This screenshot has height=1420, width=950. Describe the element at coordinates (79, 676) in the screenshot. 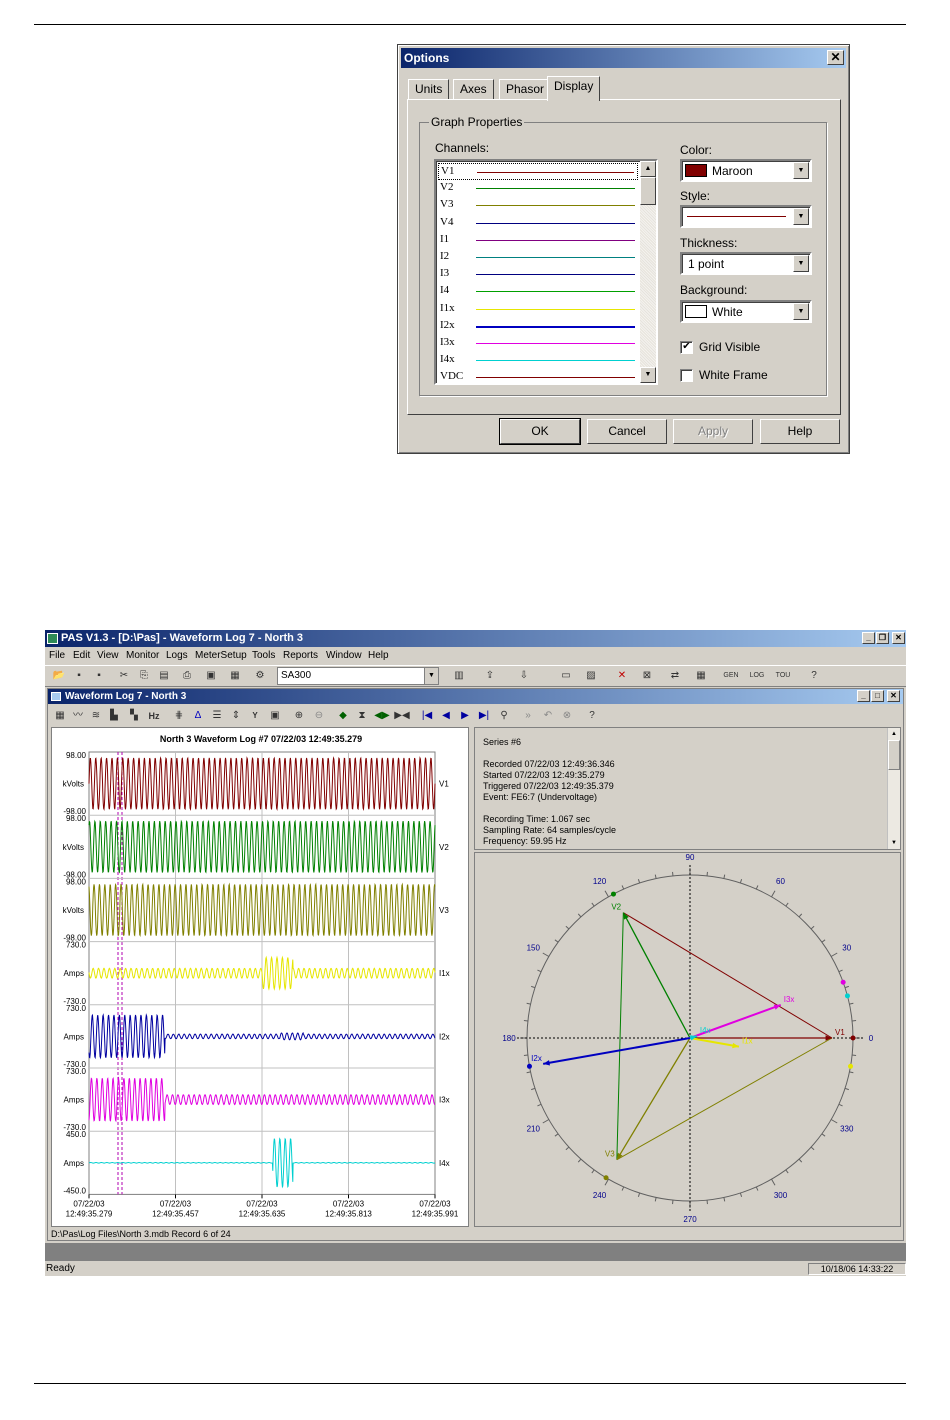

I see `save-icon: ▪` at that location.